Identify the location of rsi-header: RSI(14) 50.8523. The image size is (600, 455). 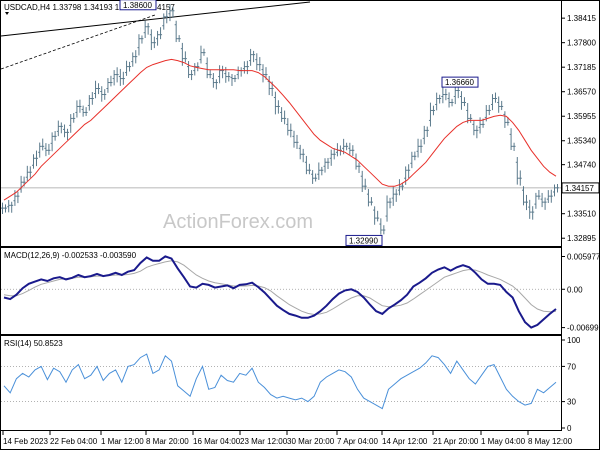
(33, 343).